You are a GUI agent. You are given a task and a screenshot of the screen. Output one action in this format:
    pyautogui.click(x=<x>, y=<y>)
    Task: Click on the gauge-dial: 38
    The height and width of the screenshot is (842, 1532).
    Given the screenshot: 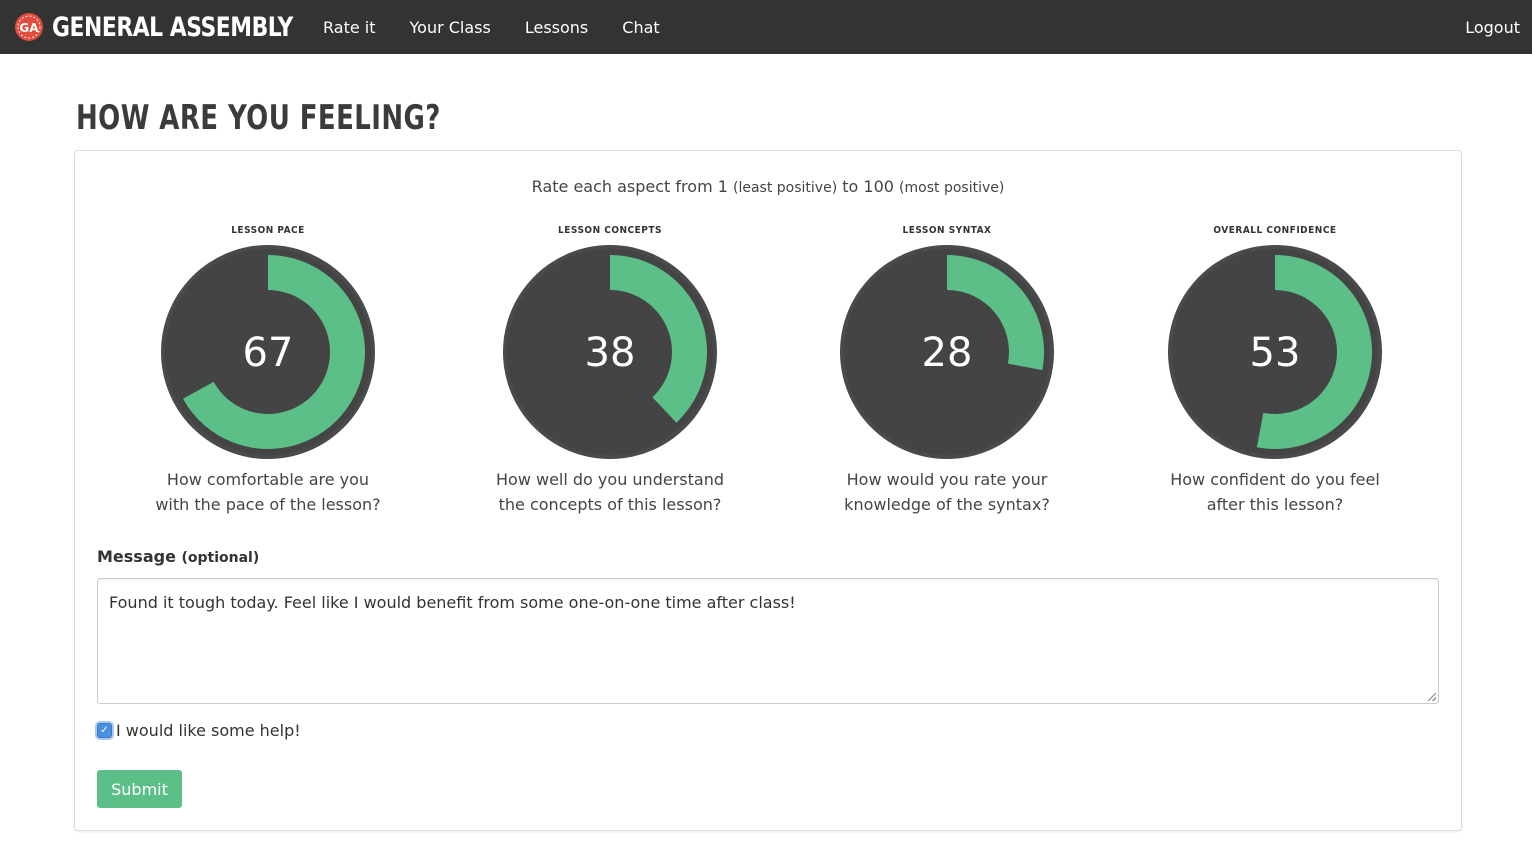 What is the action you would take?
    pyautogui.click(x=610, y=352)
    